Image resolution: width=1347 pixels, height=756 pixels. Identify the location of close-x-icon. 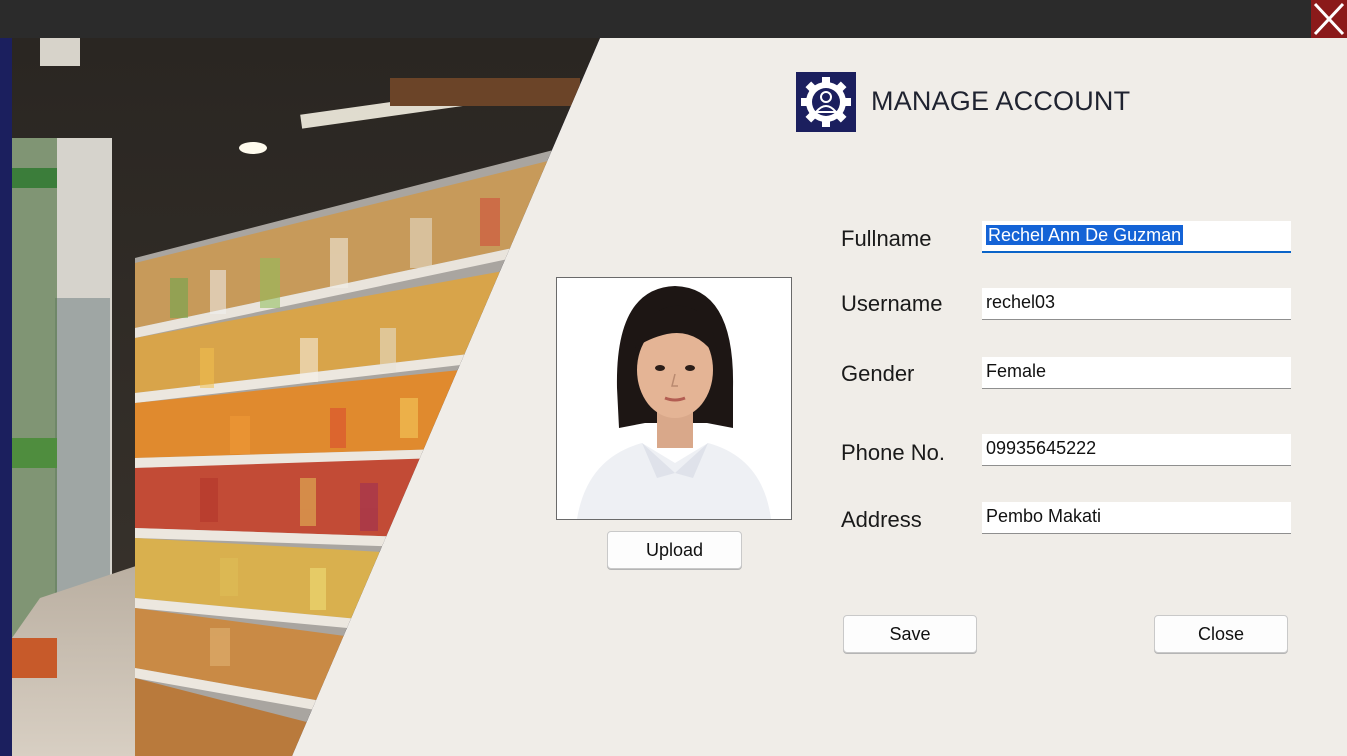
(1329, 19).